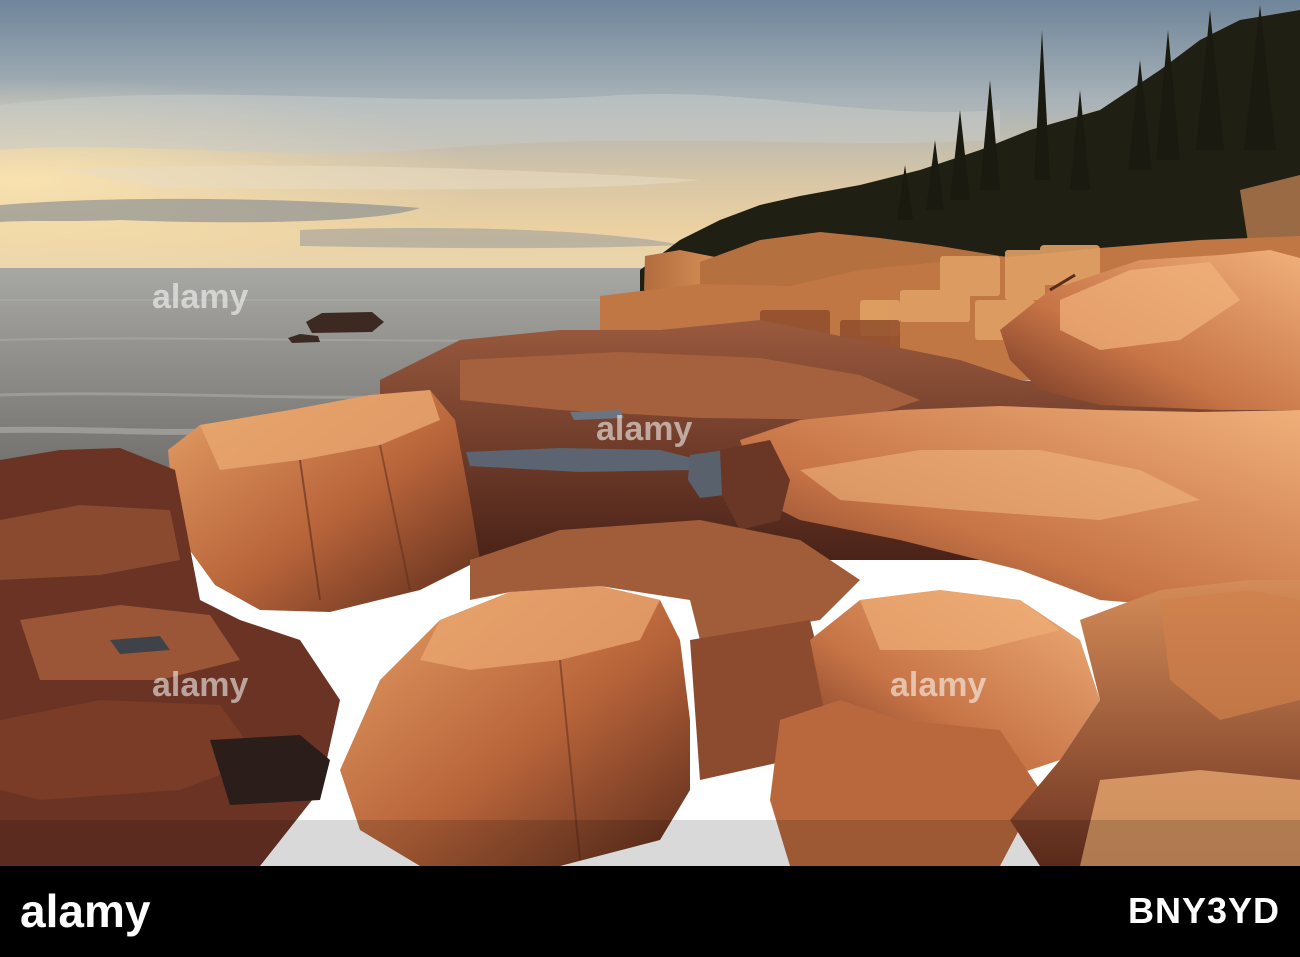 Image resolution: width=1300 pixels, height=957 pixels. Describe the element at coordinates (85, 911) in the screenshot. I see `brand-logo: alamy` at that location.